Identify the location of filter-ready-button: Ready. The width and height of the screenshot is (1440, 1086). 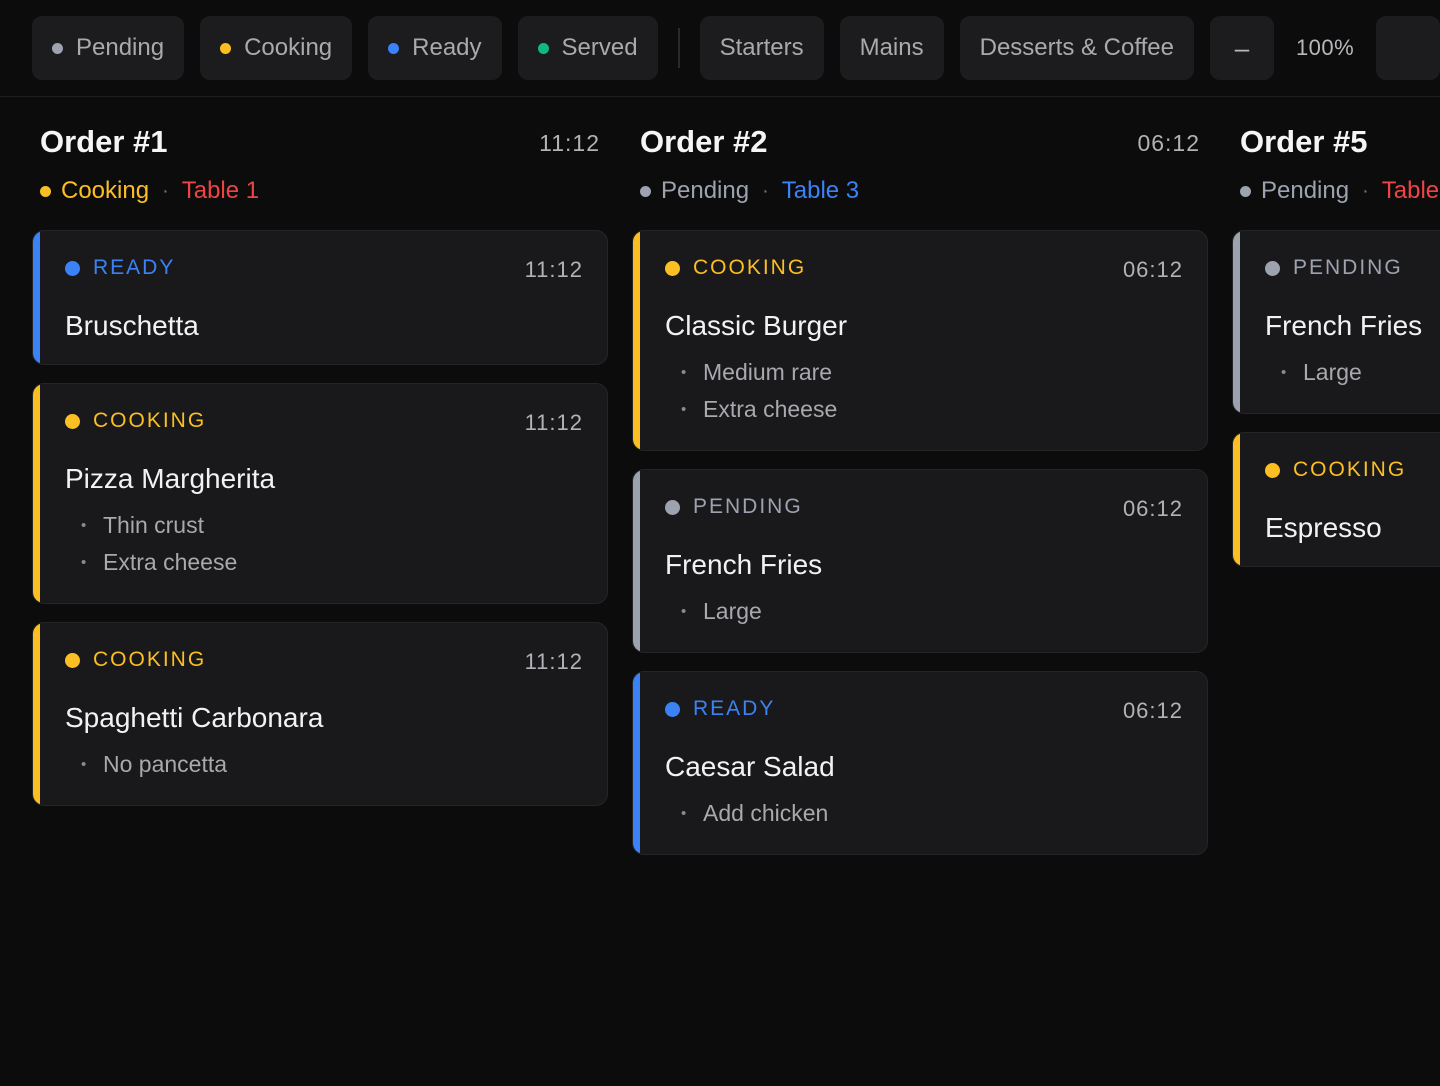
(435, 48).